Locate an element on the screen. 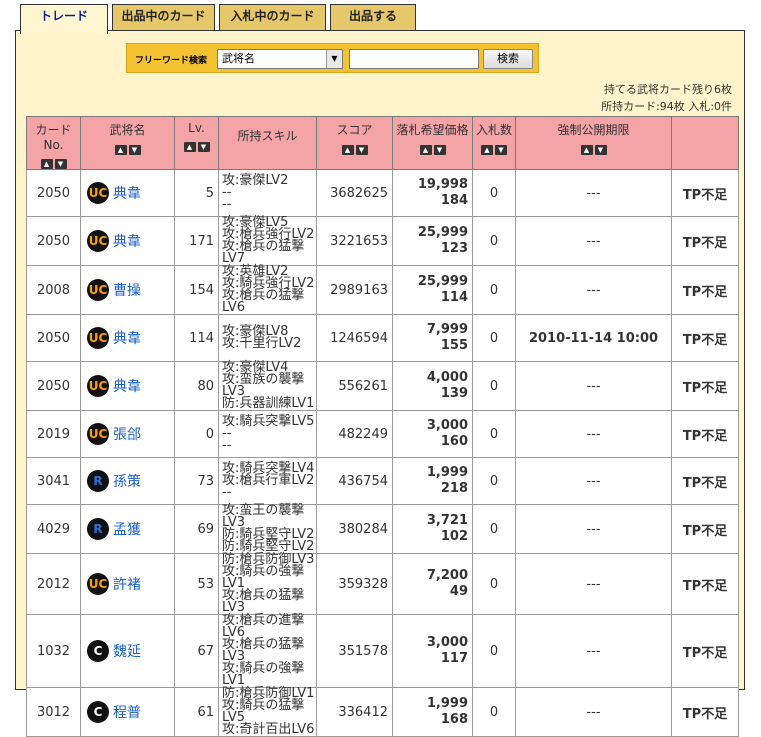 The image size is (761, 737). general-name-cell: UC 許褚 is located at coordinates (127, 584).